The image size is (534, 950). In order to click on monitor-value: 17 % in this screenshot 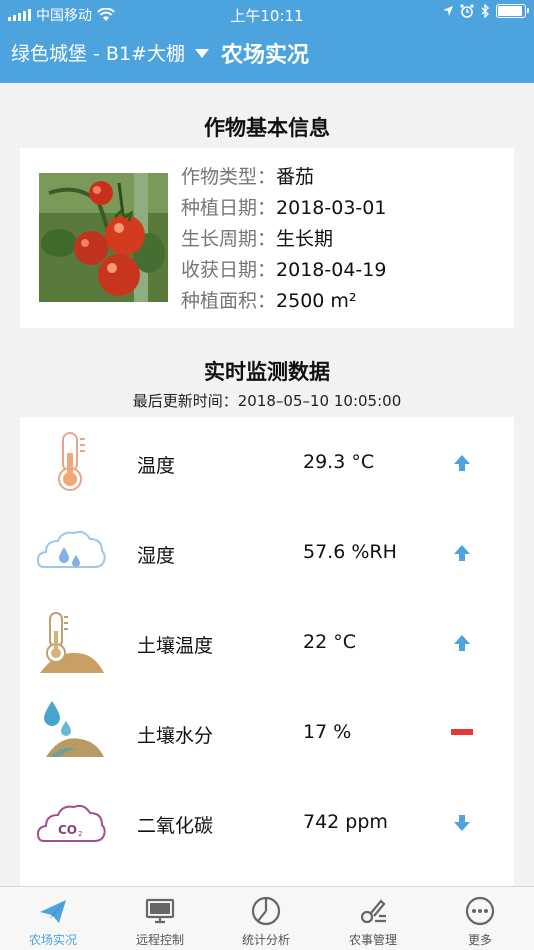, I will do `click(327, 732)`.